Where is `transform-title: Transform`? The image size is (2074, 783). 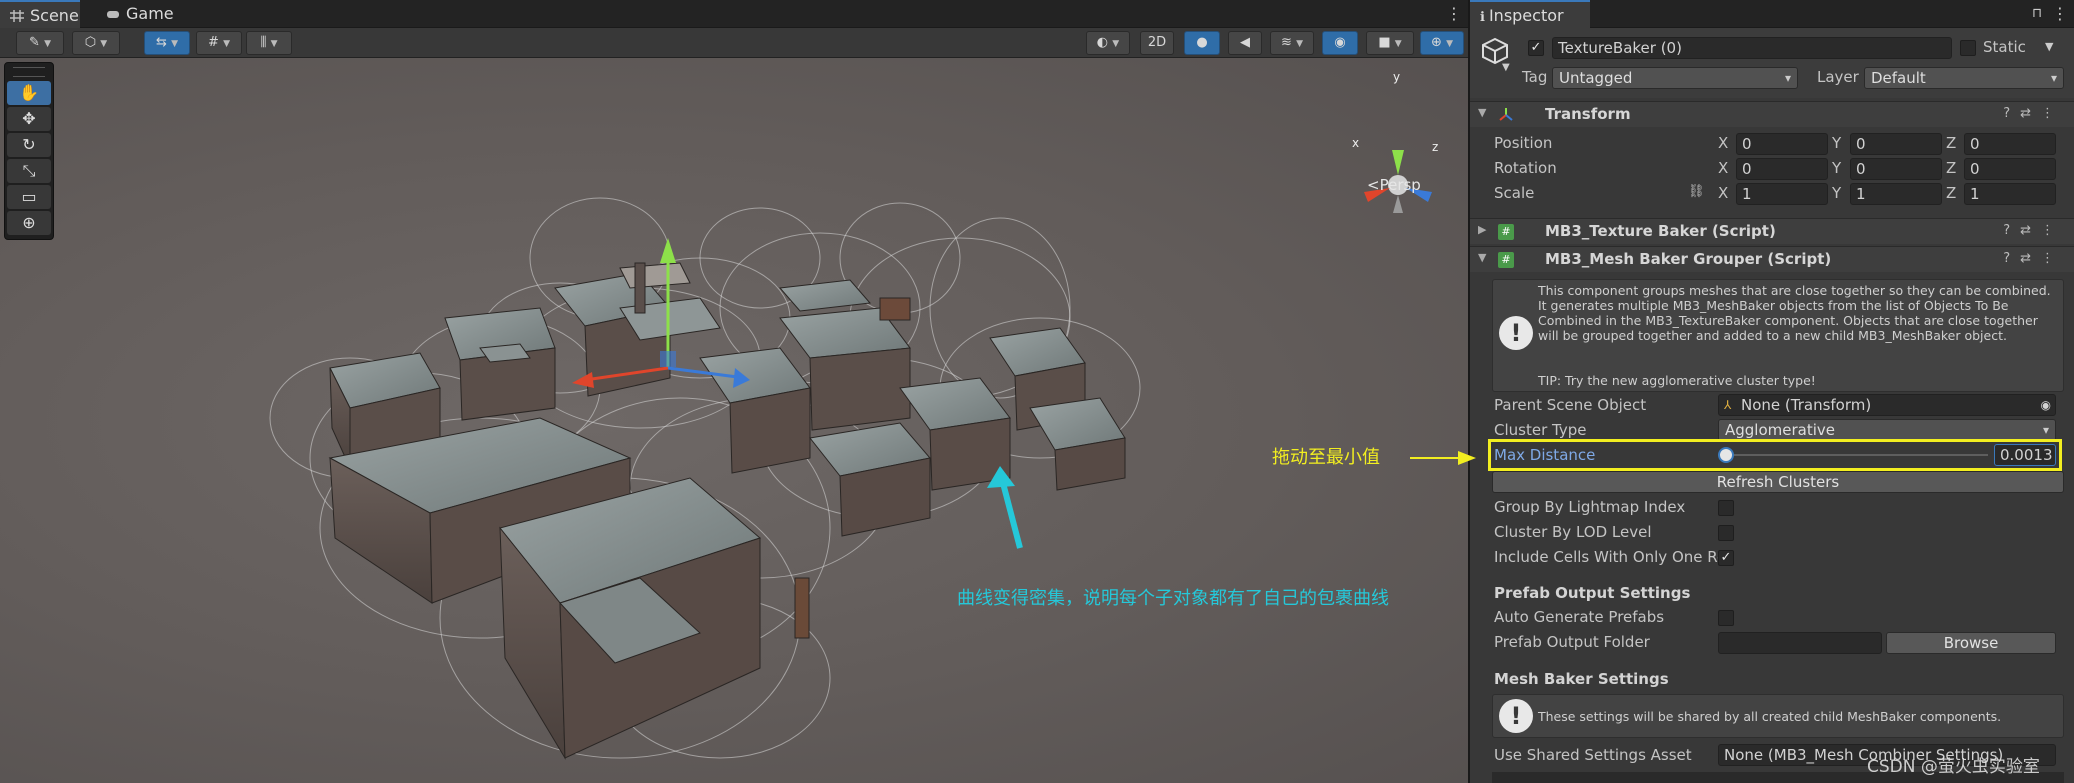 transform-title: Transform is located at coordinates (1588, 114).